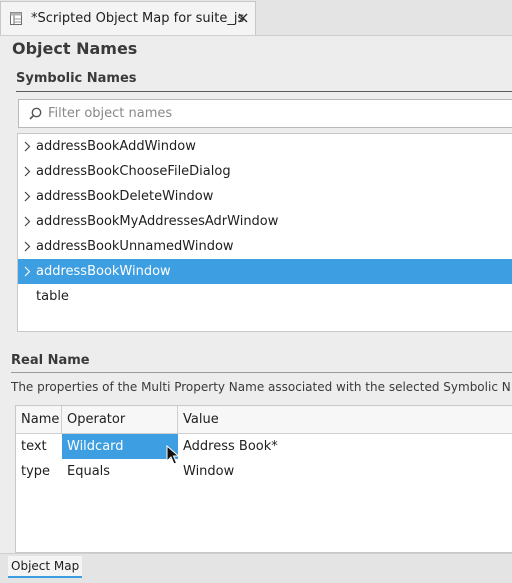  I want to click on table-header: Name Operator Value, so click(264, 420).